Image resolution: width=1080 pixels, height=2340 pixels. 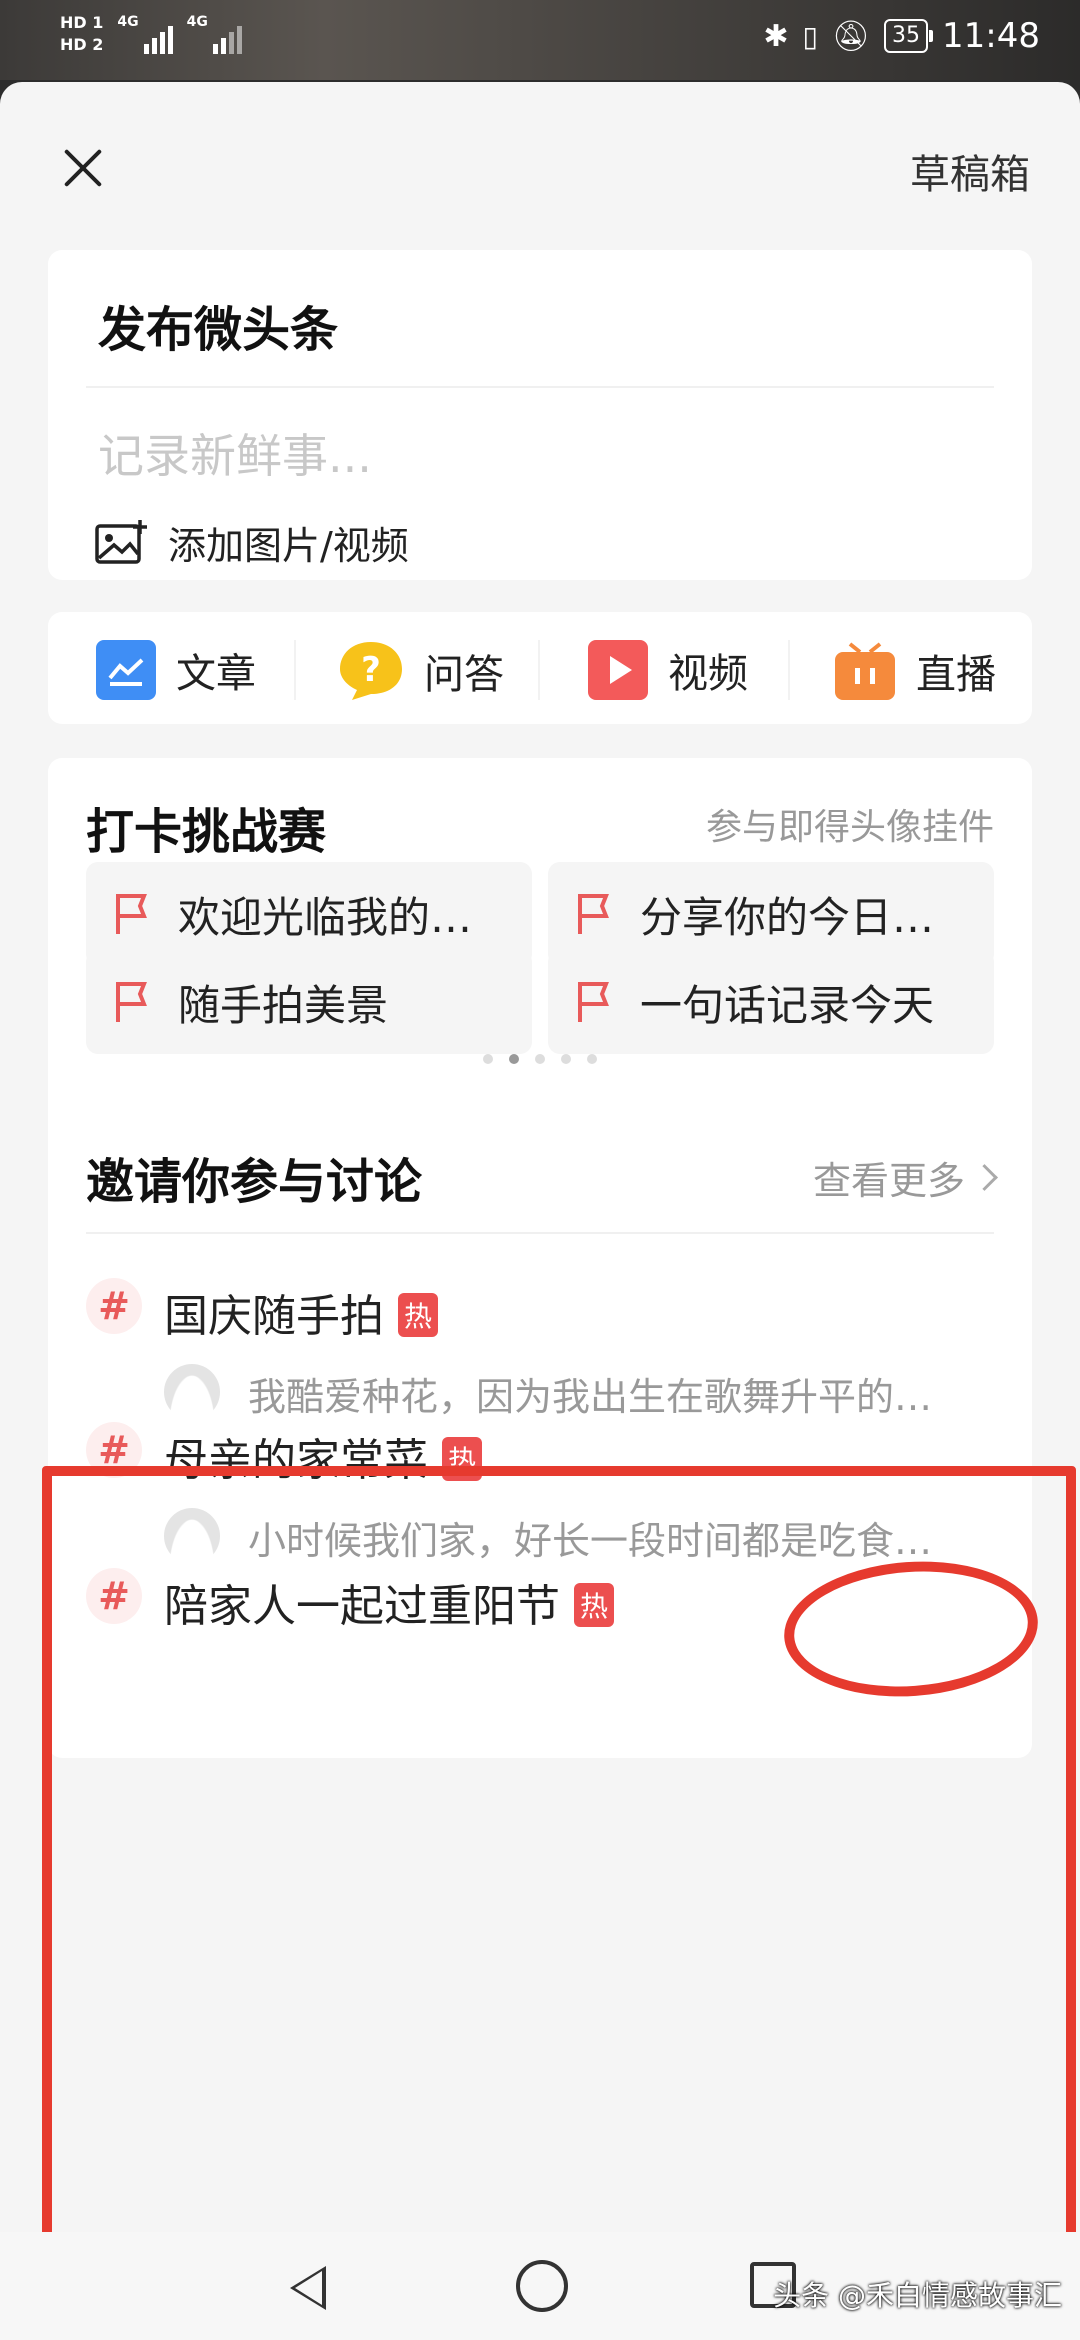 What do you see at coordinates (984, 1177) in the screenshot?
I see `chevron-right-icon` at bounding box center [984, 1177].